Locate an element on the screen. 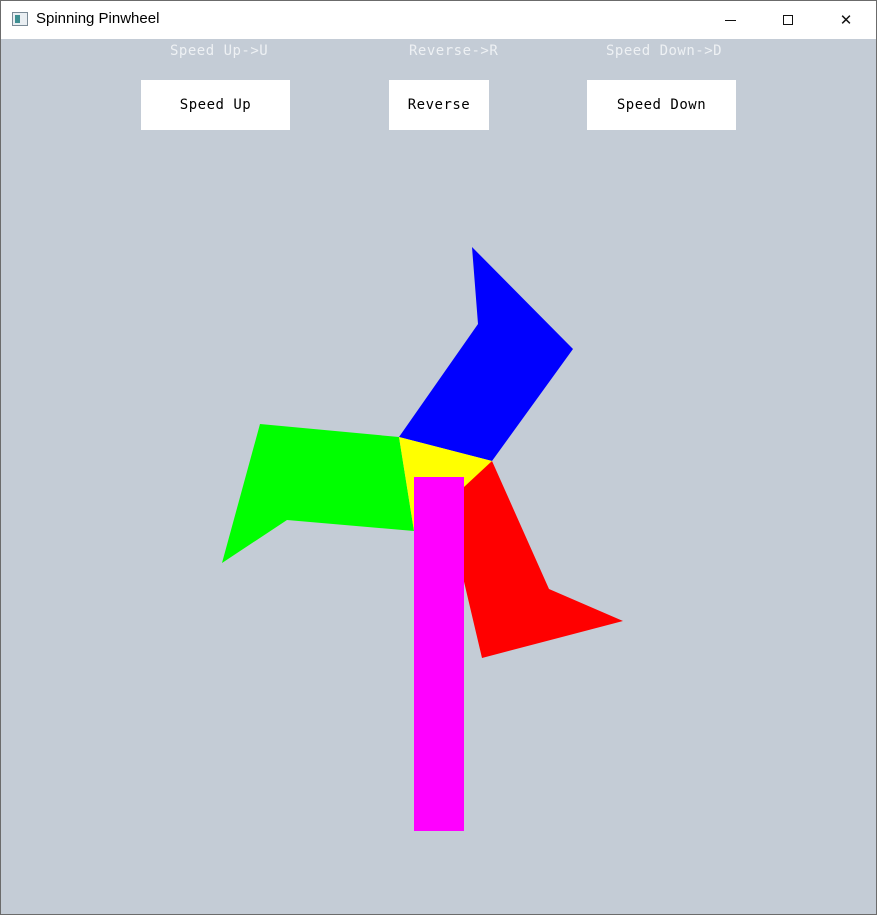 This screenshot has height=915, width=877. minimize-icon is located at coordinates (730, 20).